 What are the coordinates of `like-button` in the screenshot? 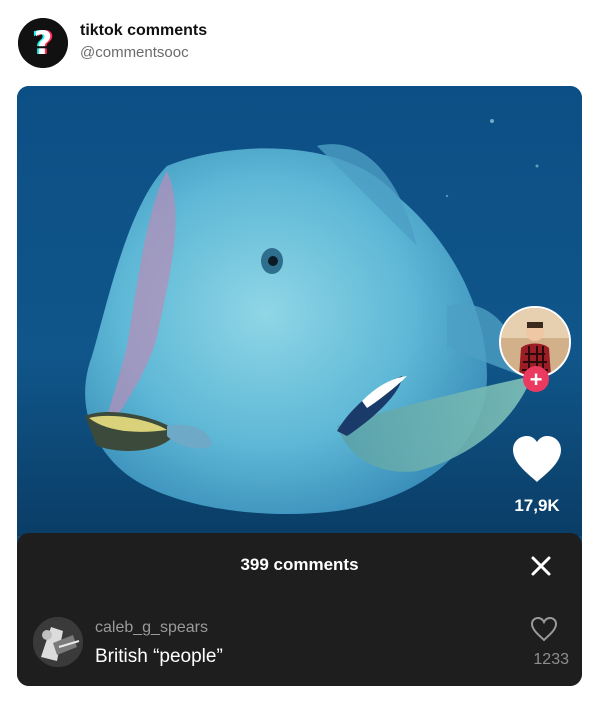 It's located at (537, 459).